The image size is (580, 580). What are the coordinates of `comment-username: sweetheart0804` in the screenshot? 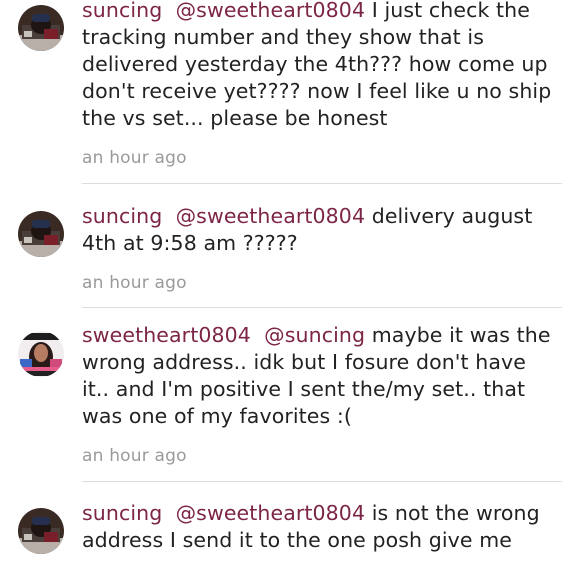 It's located at (166, 335).